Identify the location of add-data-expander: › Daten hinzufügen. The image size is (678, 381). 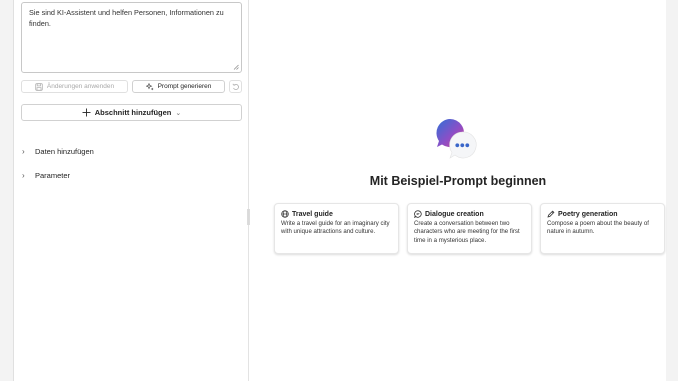
(58, 151).